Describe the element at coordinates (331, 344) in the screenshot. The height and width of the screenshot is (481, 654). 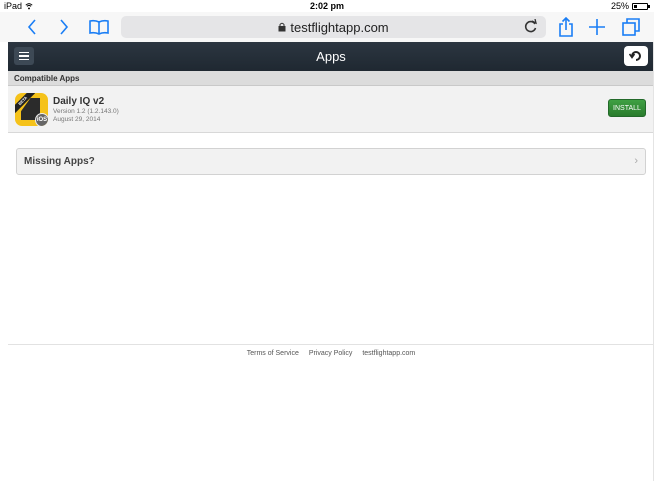
I see `footer-divider` at that location.